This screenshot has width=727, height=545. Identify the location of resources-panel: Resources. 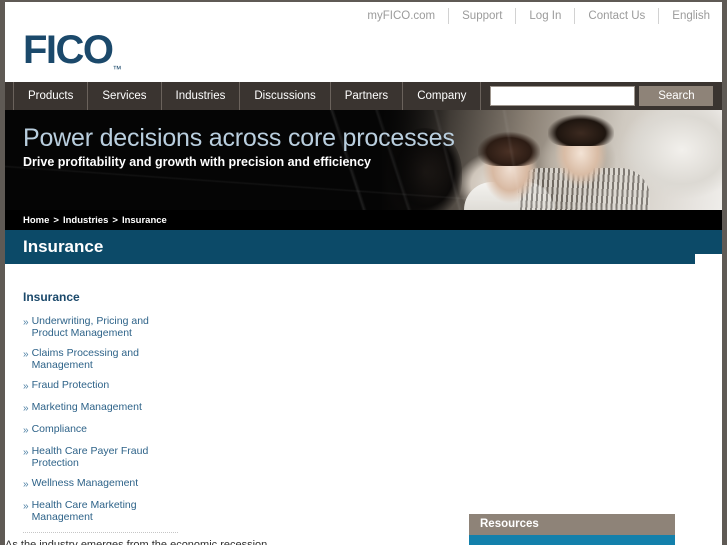
(572, 529).